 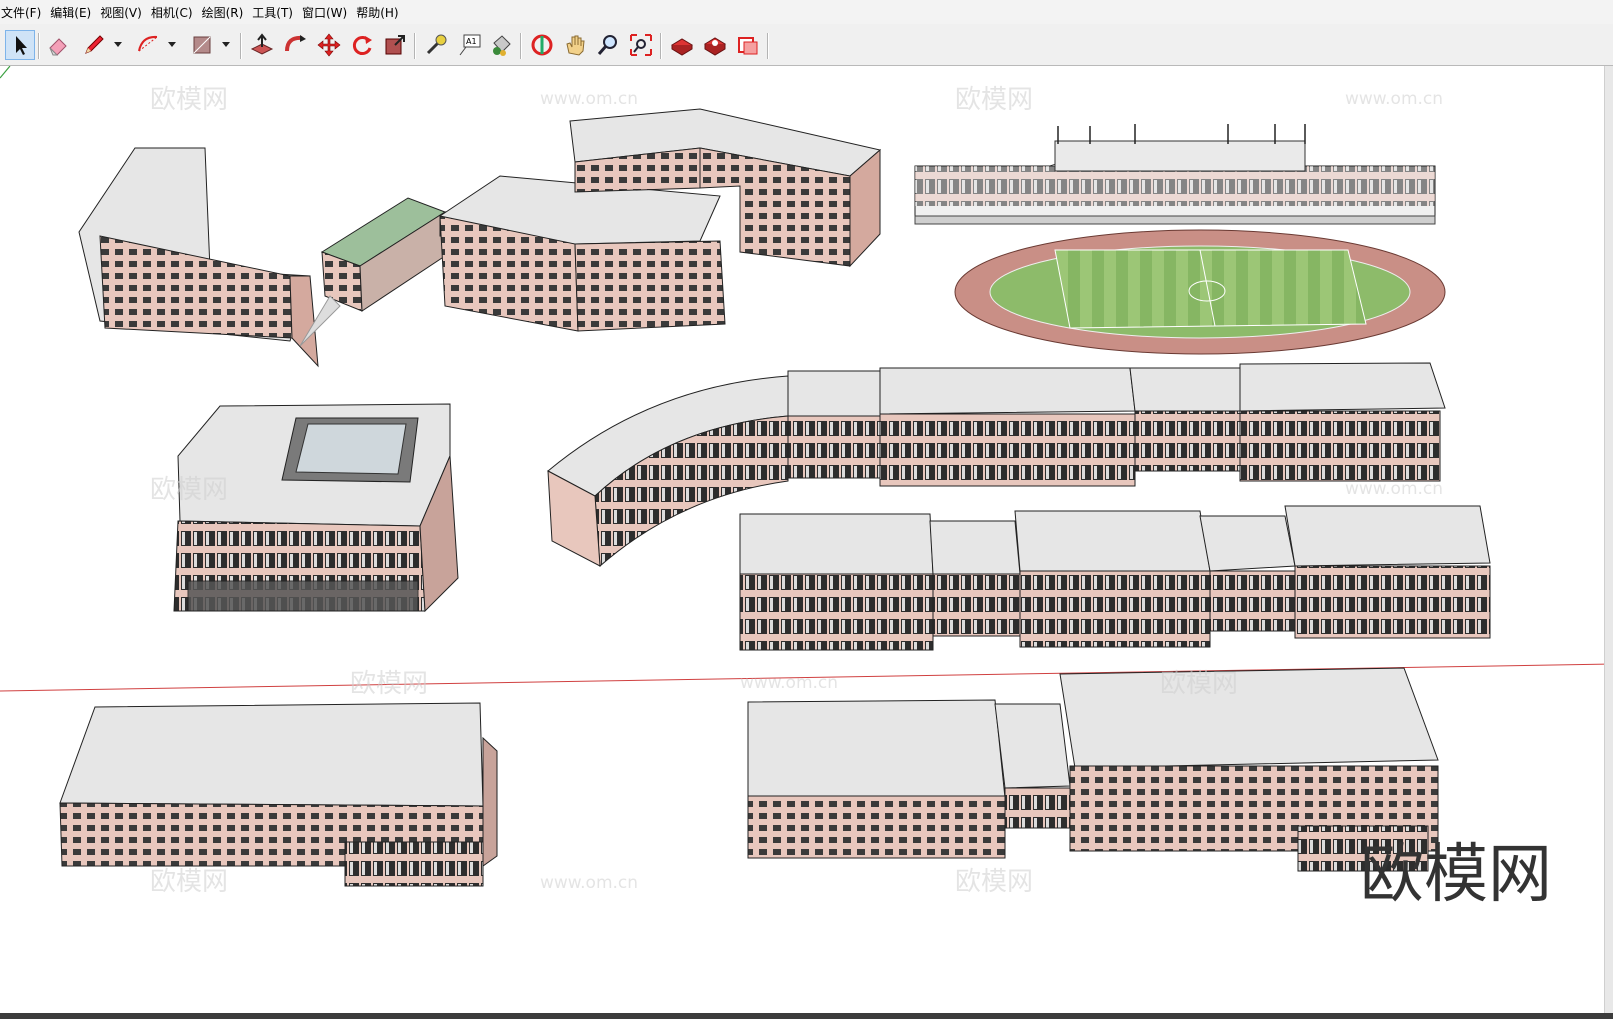 I want to click on paint-bucket-icon, so click(x=502, y=45).